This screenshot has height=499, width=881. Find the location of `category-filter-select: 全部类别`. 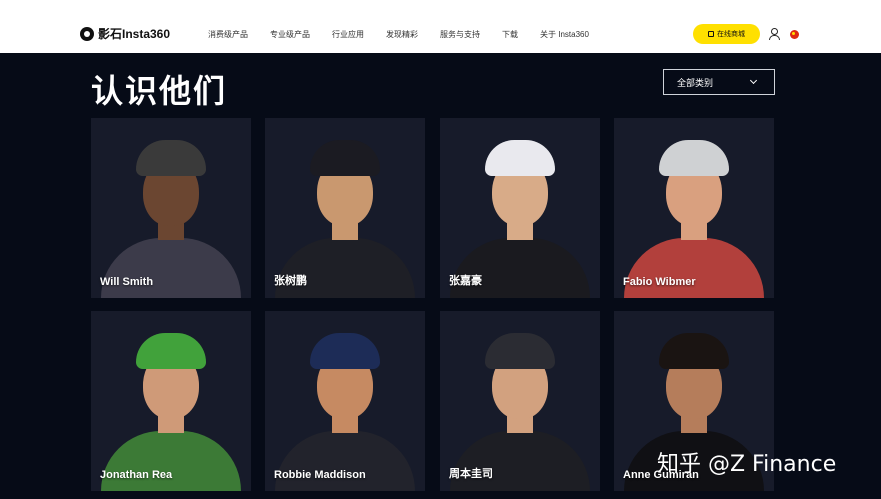

category-filter-select: 全部类别 is located at coordinates (719, 82).